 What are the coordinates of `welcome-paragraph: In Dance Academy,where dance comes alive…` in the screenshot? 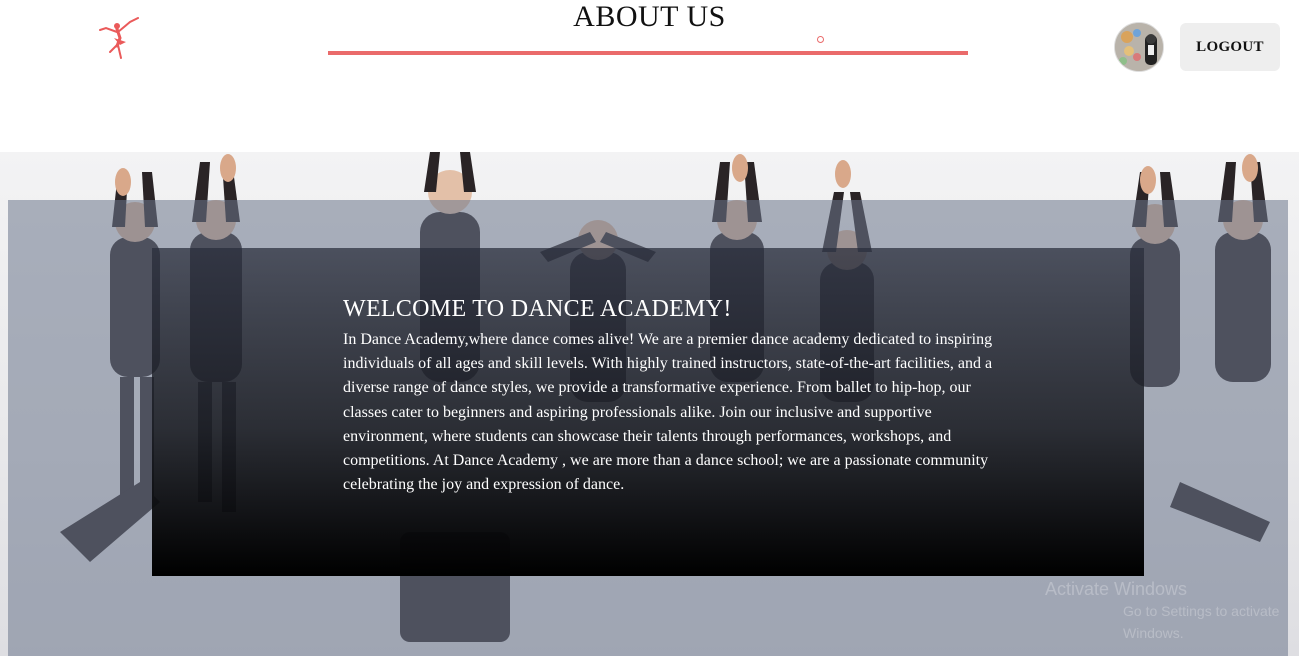 It's located at (668, 412).